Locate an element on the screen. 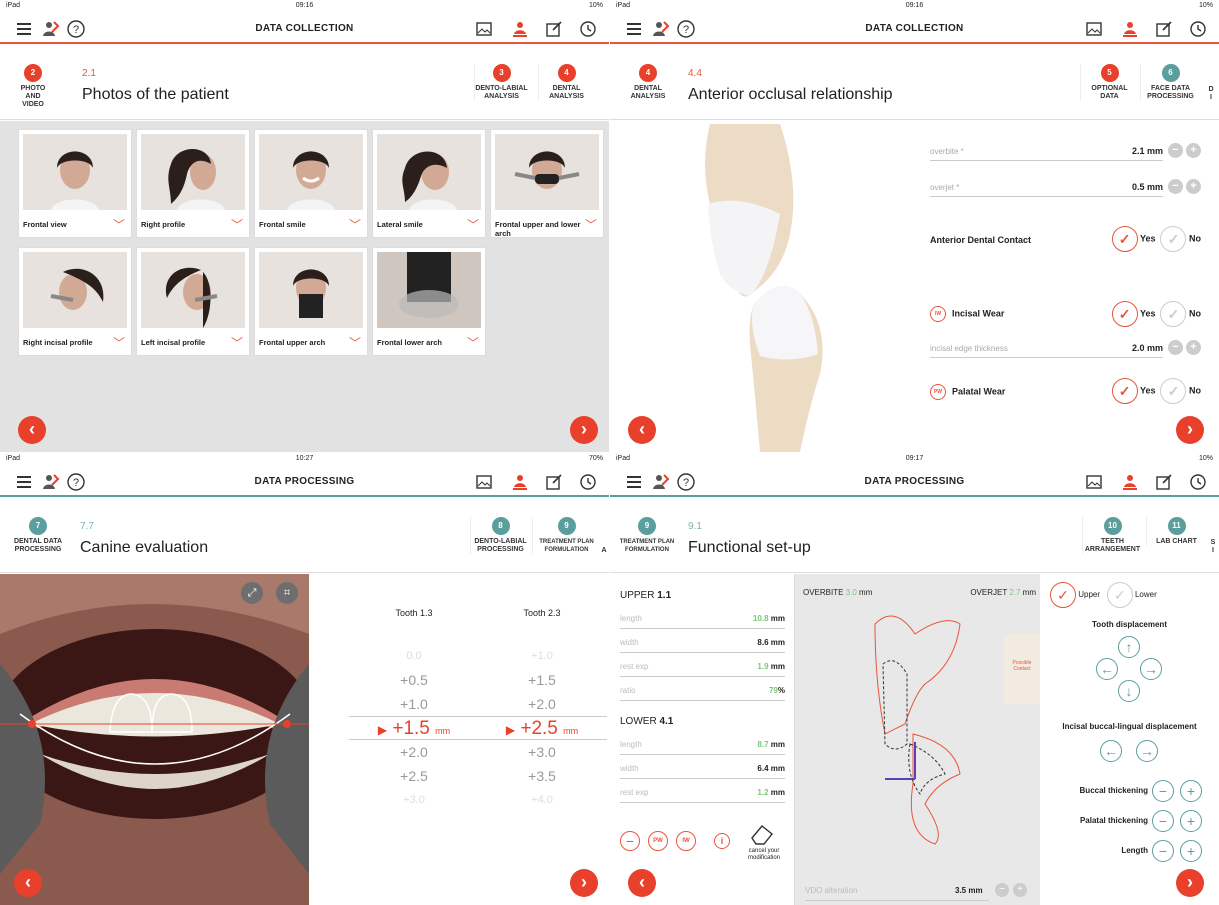  current-step-badge: 2 PHOTO AND VIDEO is located at coordinates (33, 86).